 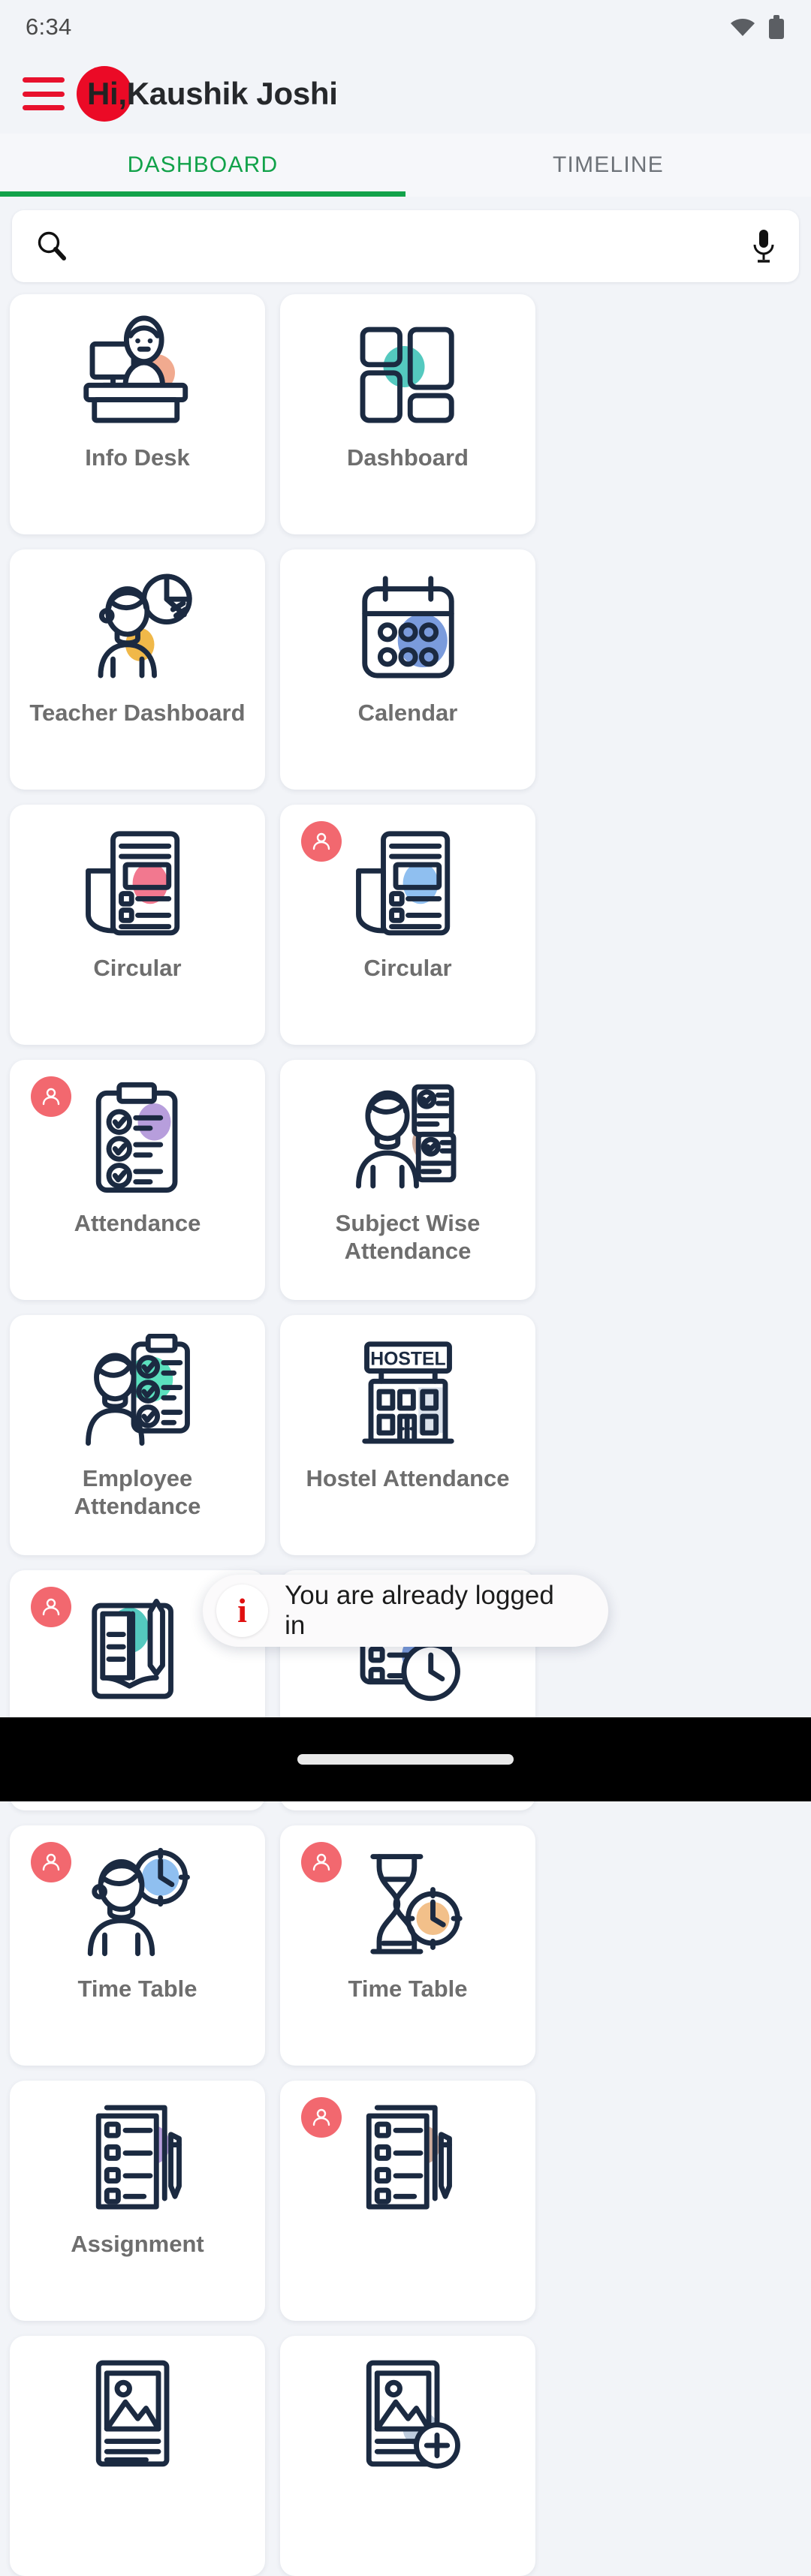 What do you see at coordinates (405, 27) in the screenshot?
I see `status-bar: 6:34` at bounding box center [405, 27].